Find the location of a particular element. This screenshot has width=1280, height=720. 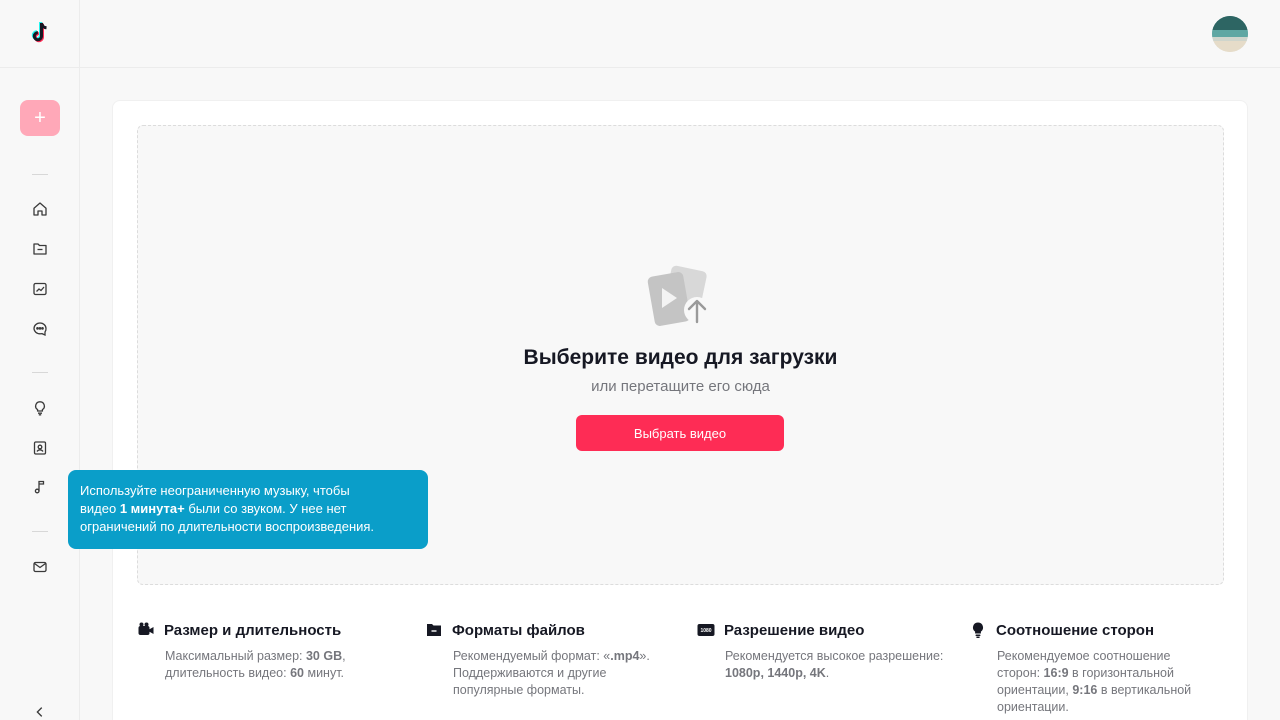

info-text-part: Рекомендуется высокое разрешение: is located at coordinates (834, 656).